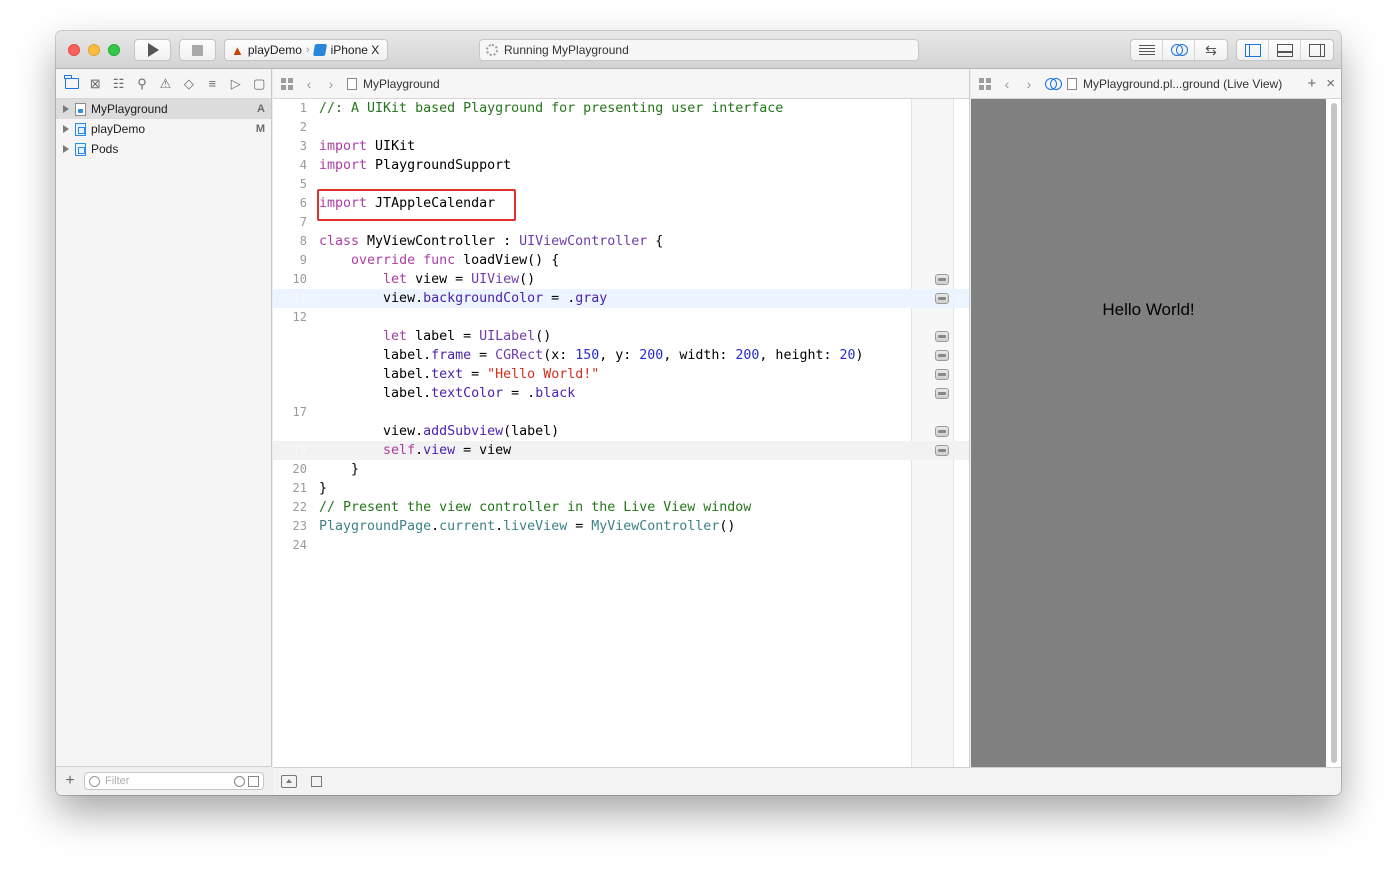 The image size is (1397, 875). What do you see at coordinates (118, 129) in the screenshot?
I see `tree-item-label: playDemo` at bounding box center [118, 129].